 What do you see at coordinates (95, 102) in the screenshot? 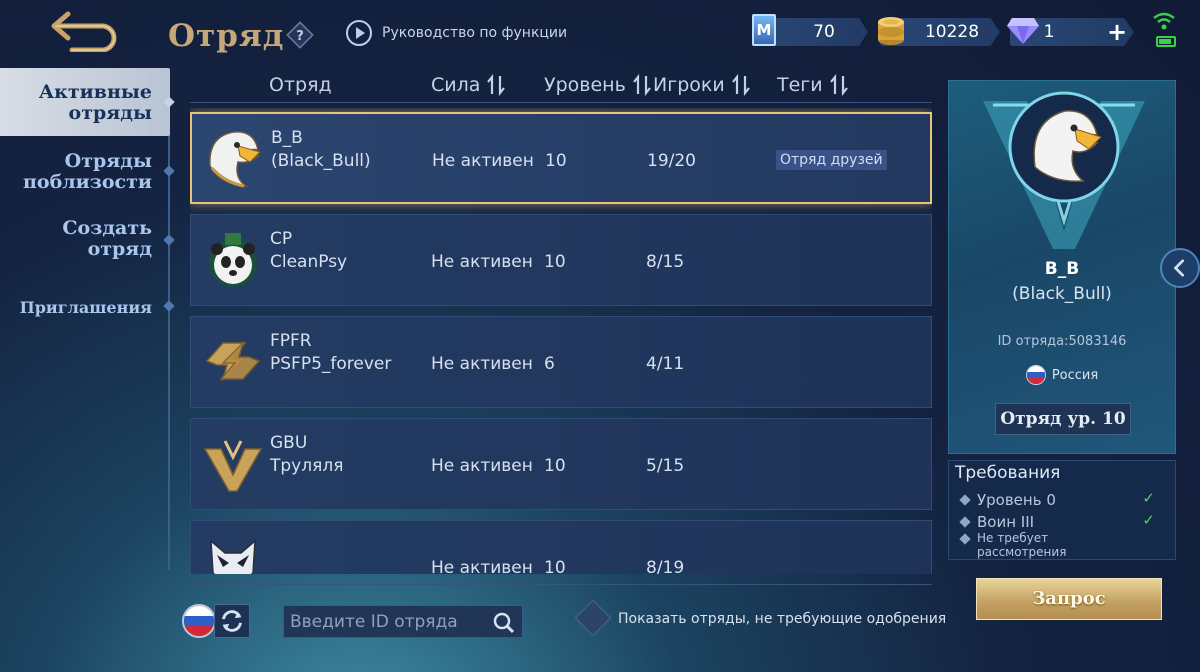
I see `sidebar-item-label: Активные отряды` at bounding box center [95, 102].